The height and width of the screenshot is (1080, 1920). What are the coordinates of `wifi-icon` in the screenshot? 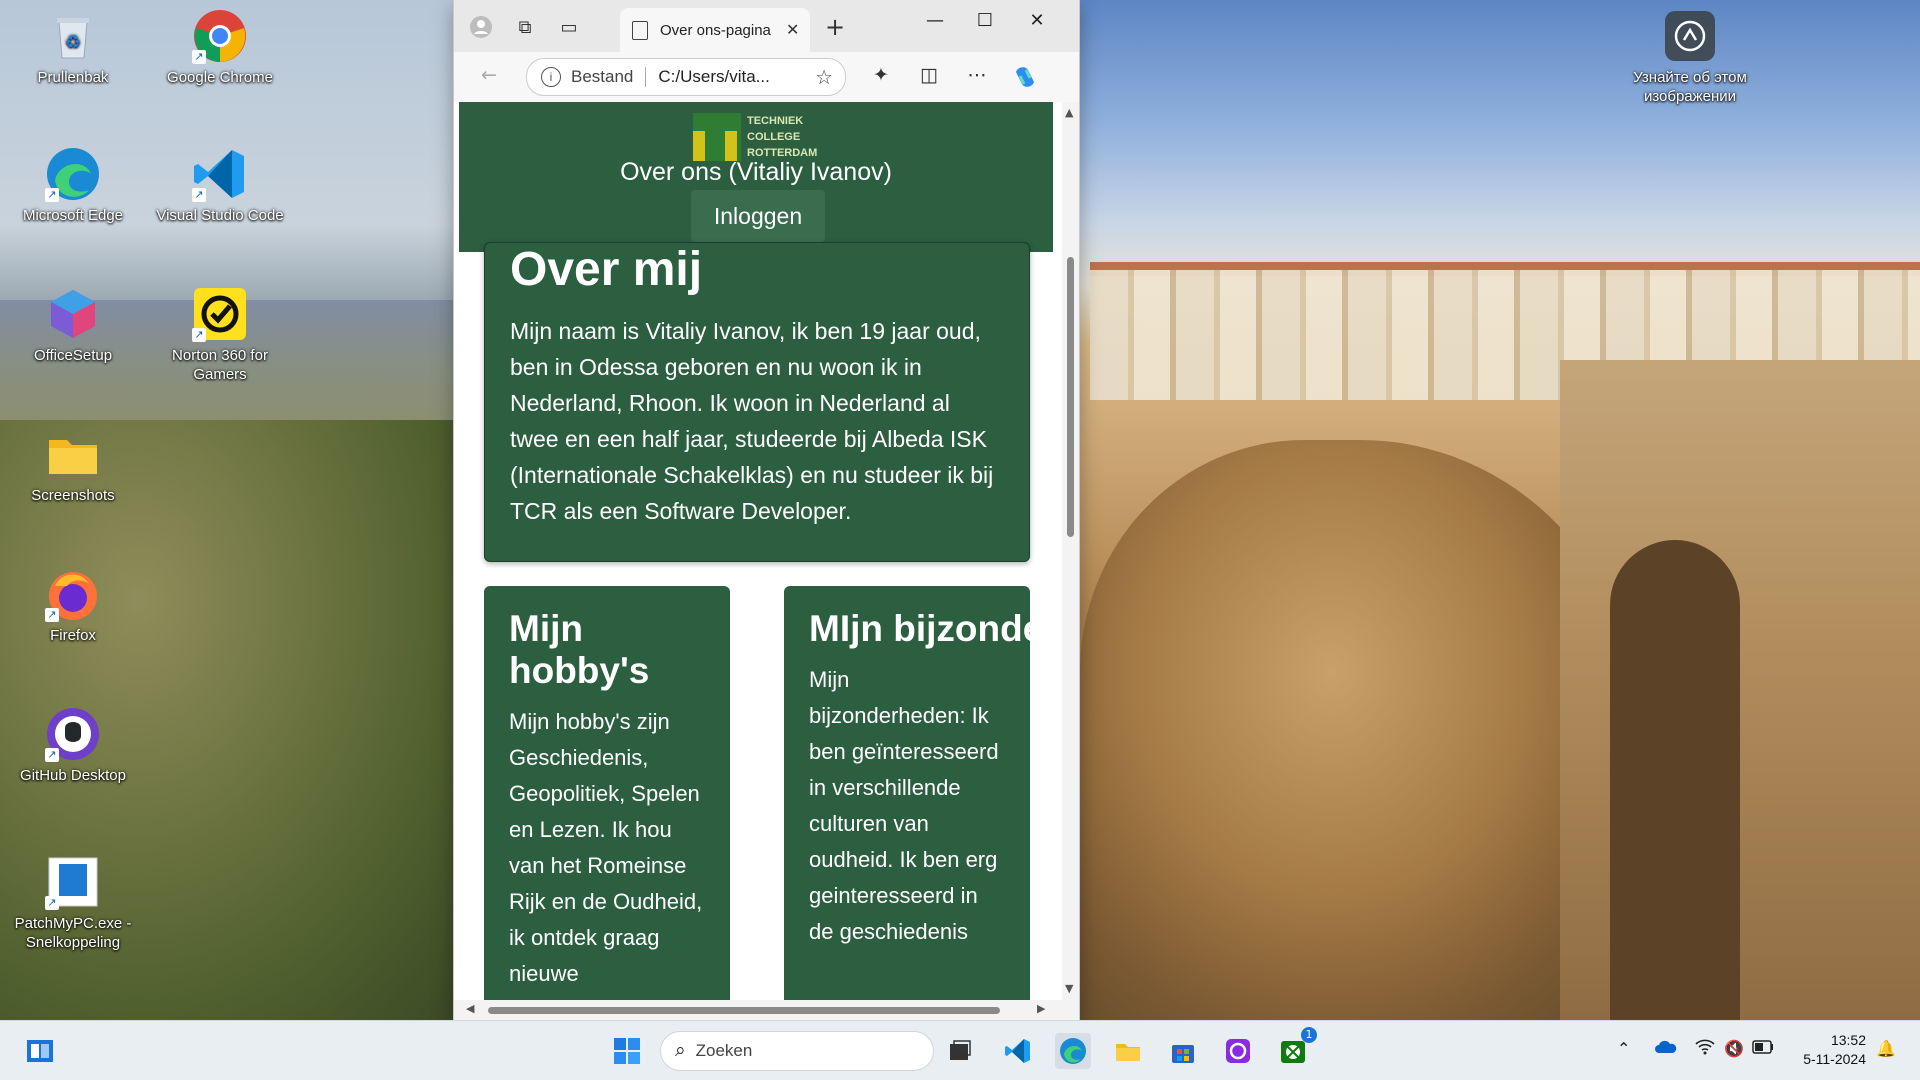 It's located at (1705, 1049).